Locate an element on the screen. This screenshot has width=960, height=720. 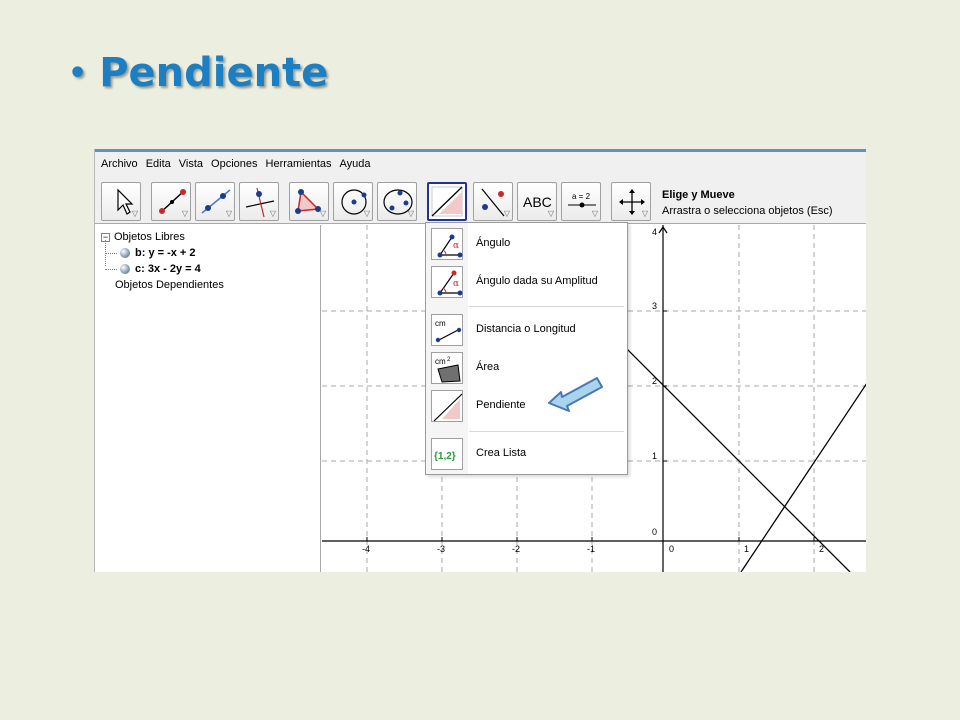
tool-circle: ▽ is located at coordinates (353, 201).